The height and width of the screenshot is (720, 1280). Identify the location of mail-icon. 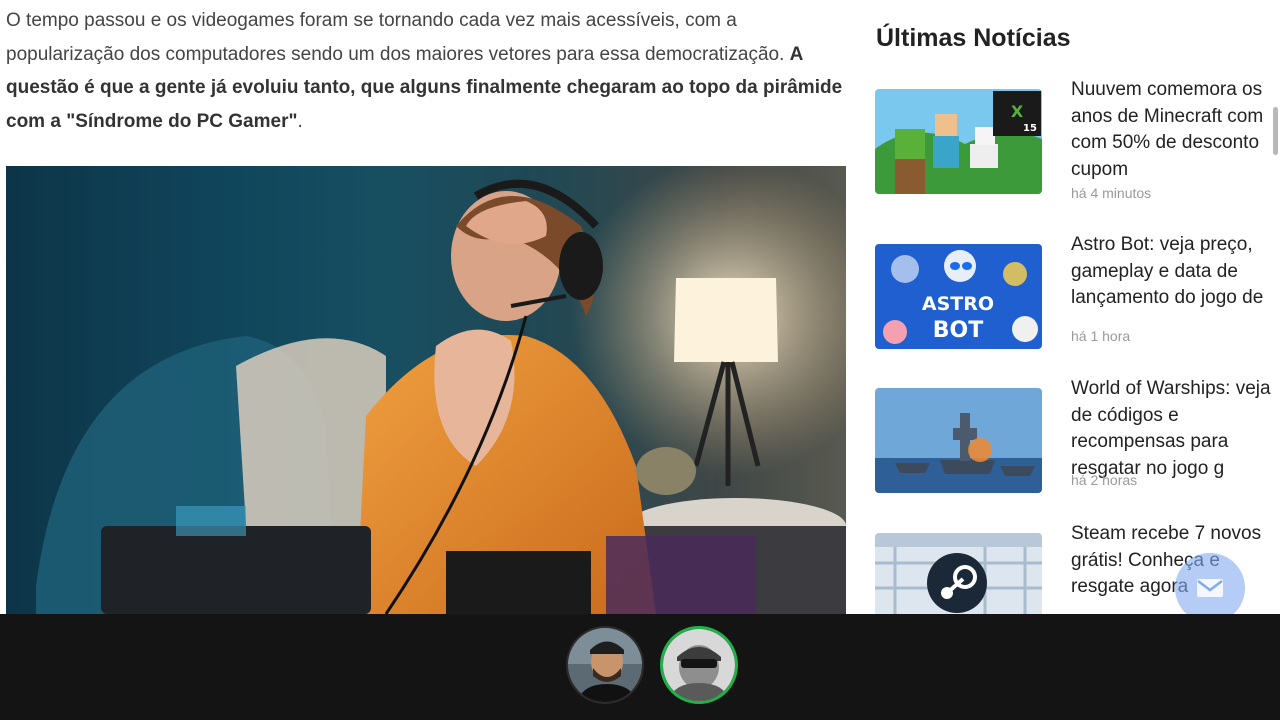
(1210, 588).